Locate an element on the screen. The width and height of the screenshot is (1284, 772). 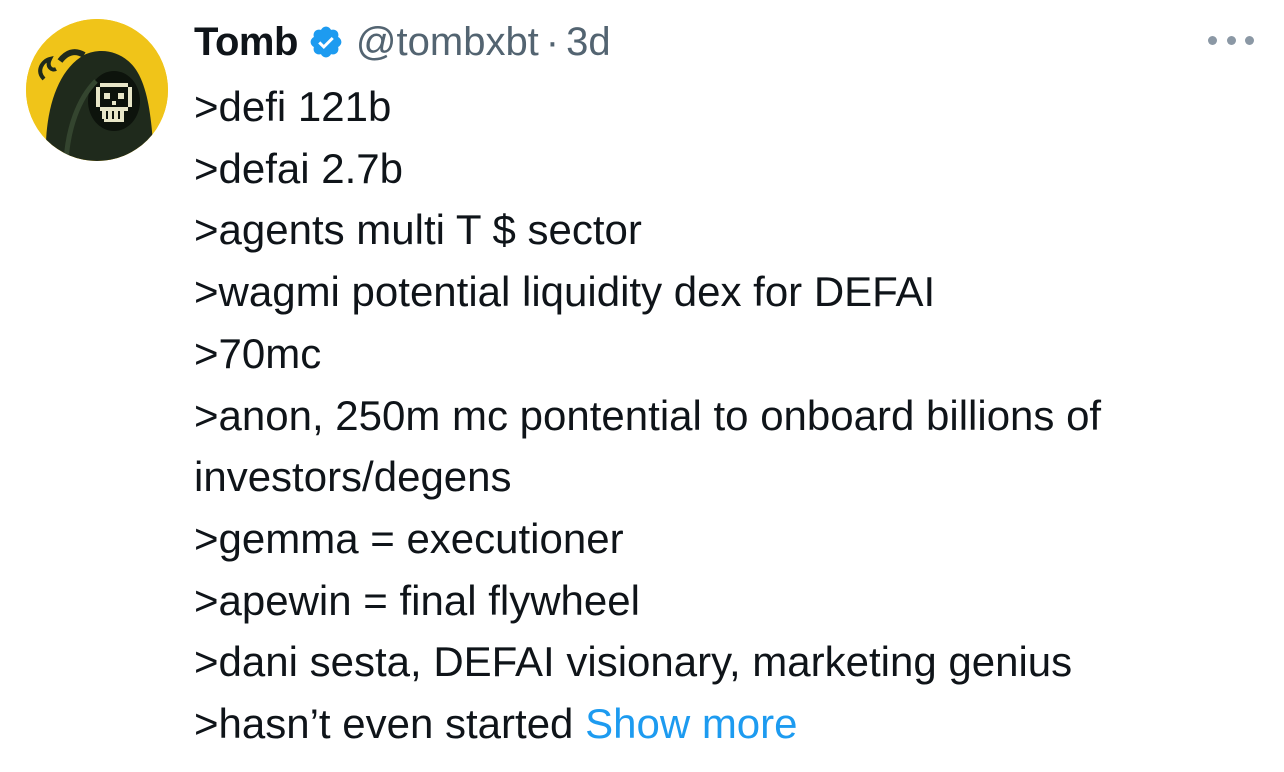
tweet-line: >70mc is located at coordinates (258, 353).